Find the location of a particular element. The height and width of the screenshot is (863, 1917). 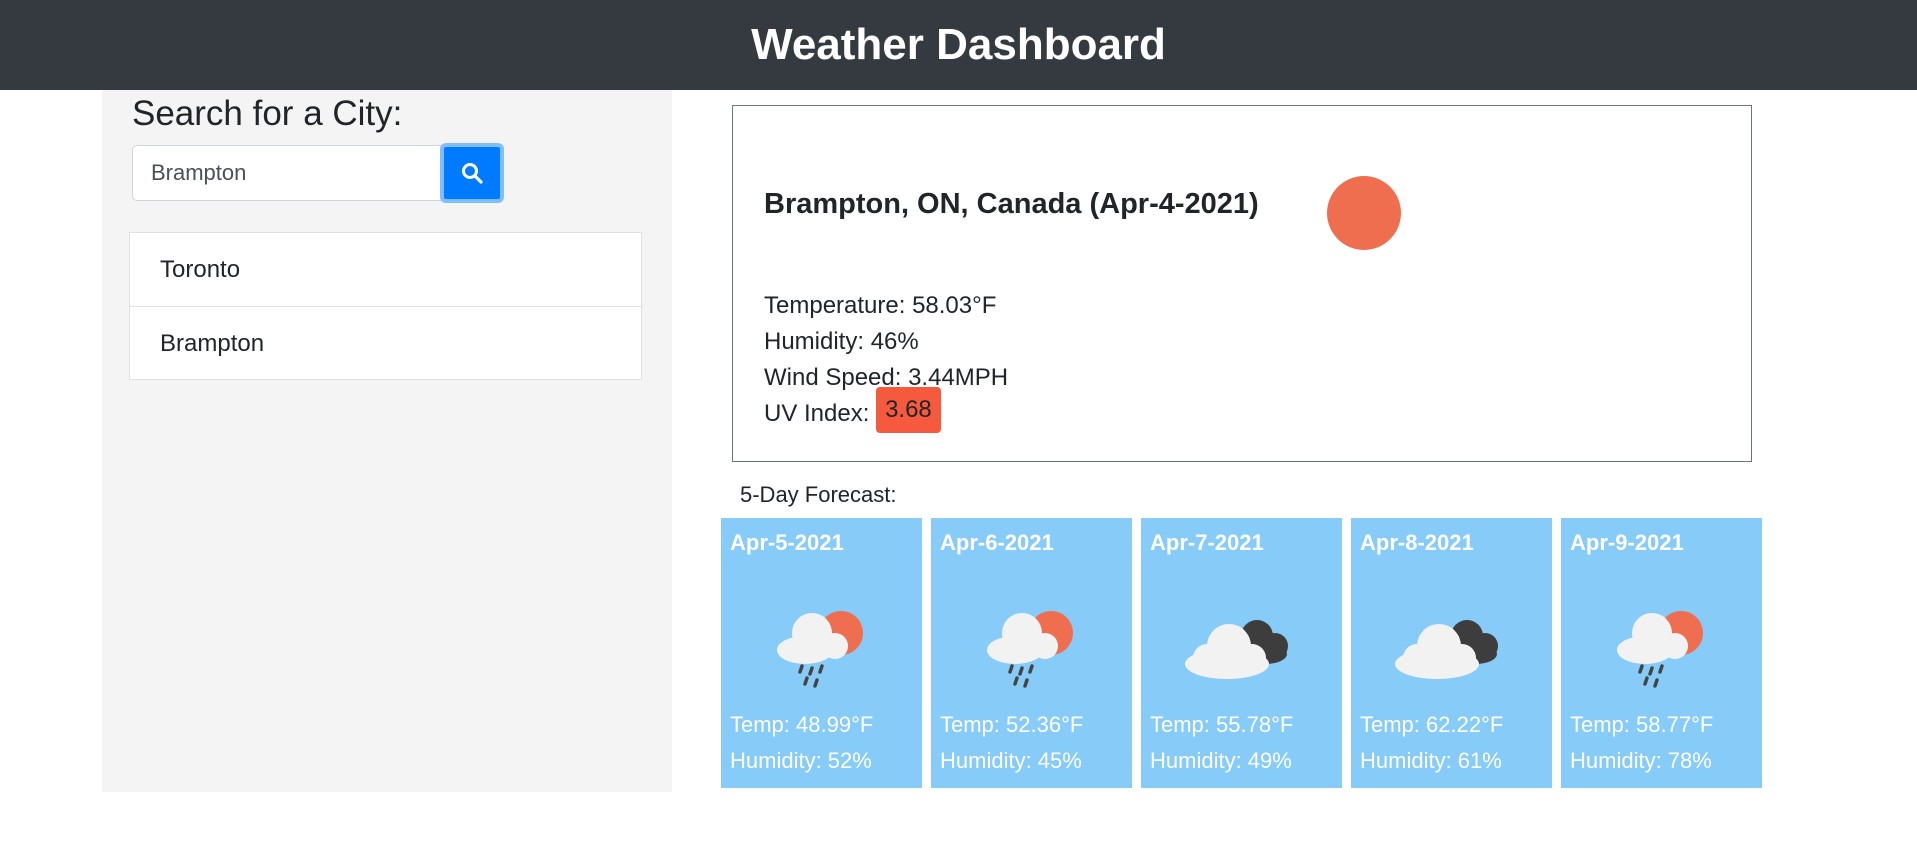

forecast-temp: Temp: 55.78°F is located at coordinates (1222, 724).